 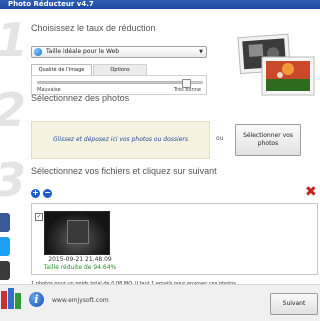 I want to click on quality-tab-panel: Mauvaise Très bonne, so click(x=119, y=85).